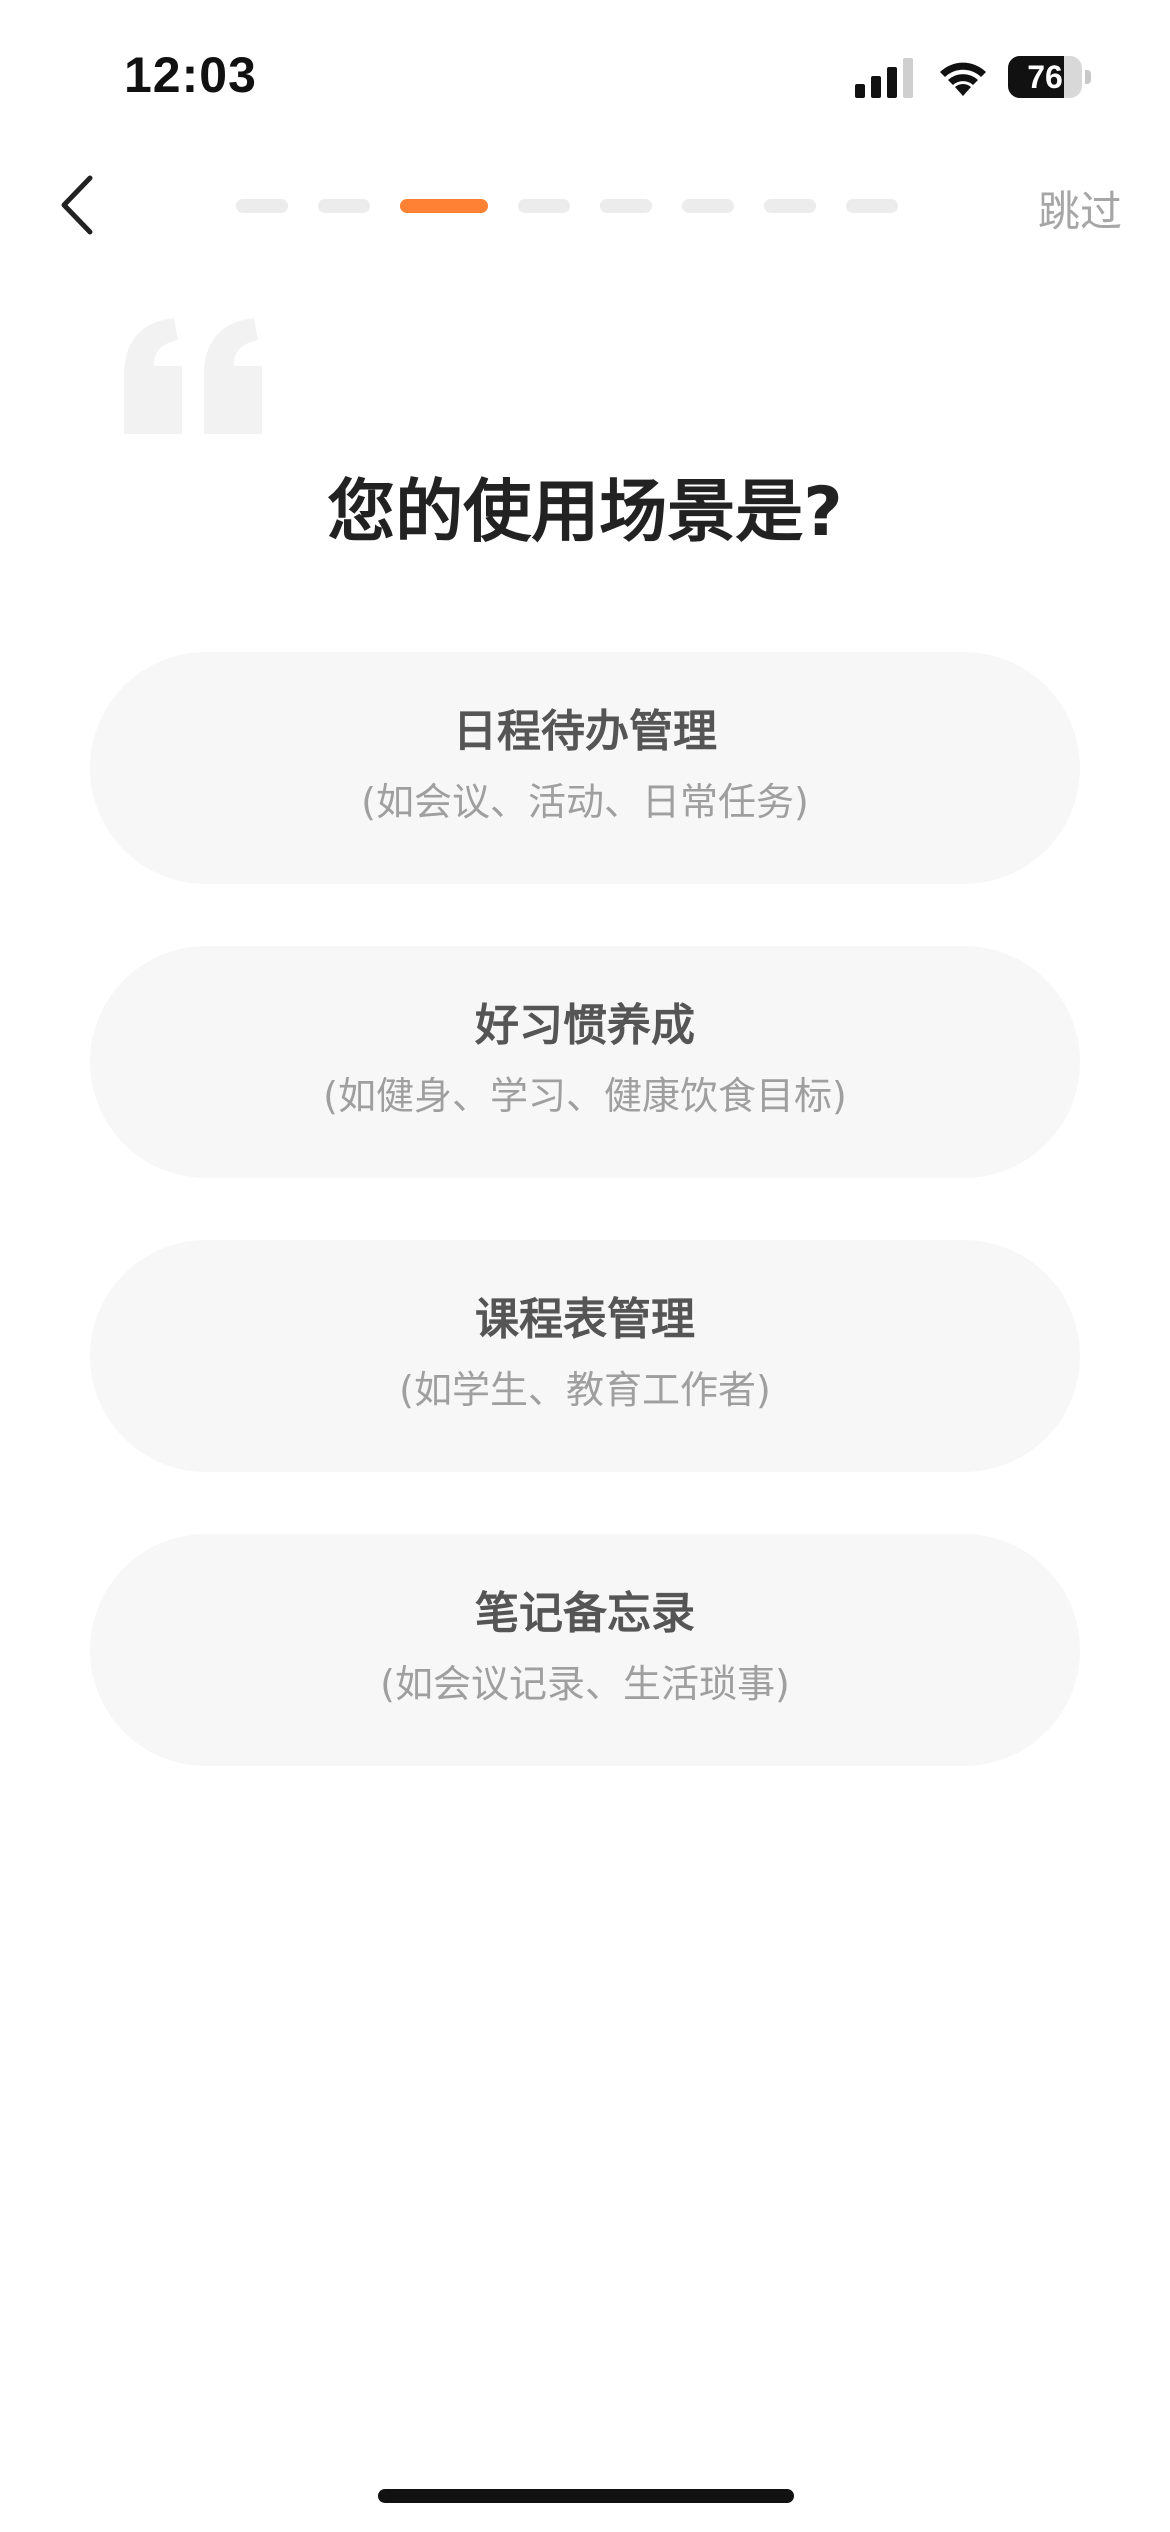  What do you see at coordinates (585, 512) in the screenshot?
I see `page-title: 您的使用场景是?` at bounding box center [585, 512].